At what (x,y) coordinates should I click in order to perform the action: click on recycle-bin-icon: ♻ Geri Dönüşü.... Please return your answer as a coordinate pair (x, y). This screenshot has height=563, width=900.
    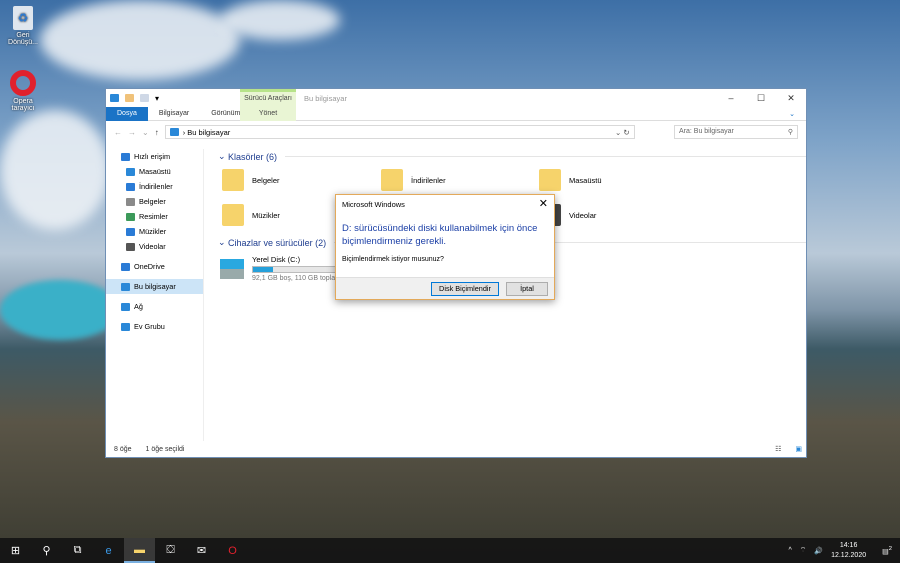
    Looking at the image, I should click on (23, 26).